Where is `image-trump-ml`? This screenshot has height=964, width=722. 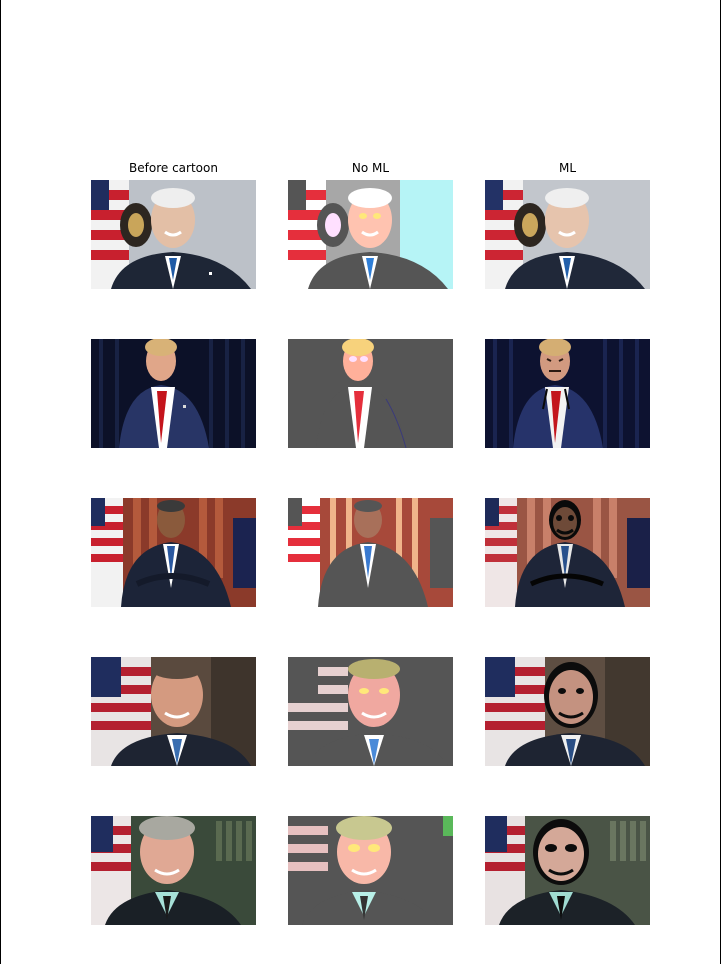
image-trump-ml is located at coordinates (567, 393).